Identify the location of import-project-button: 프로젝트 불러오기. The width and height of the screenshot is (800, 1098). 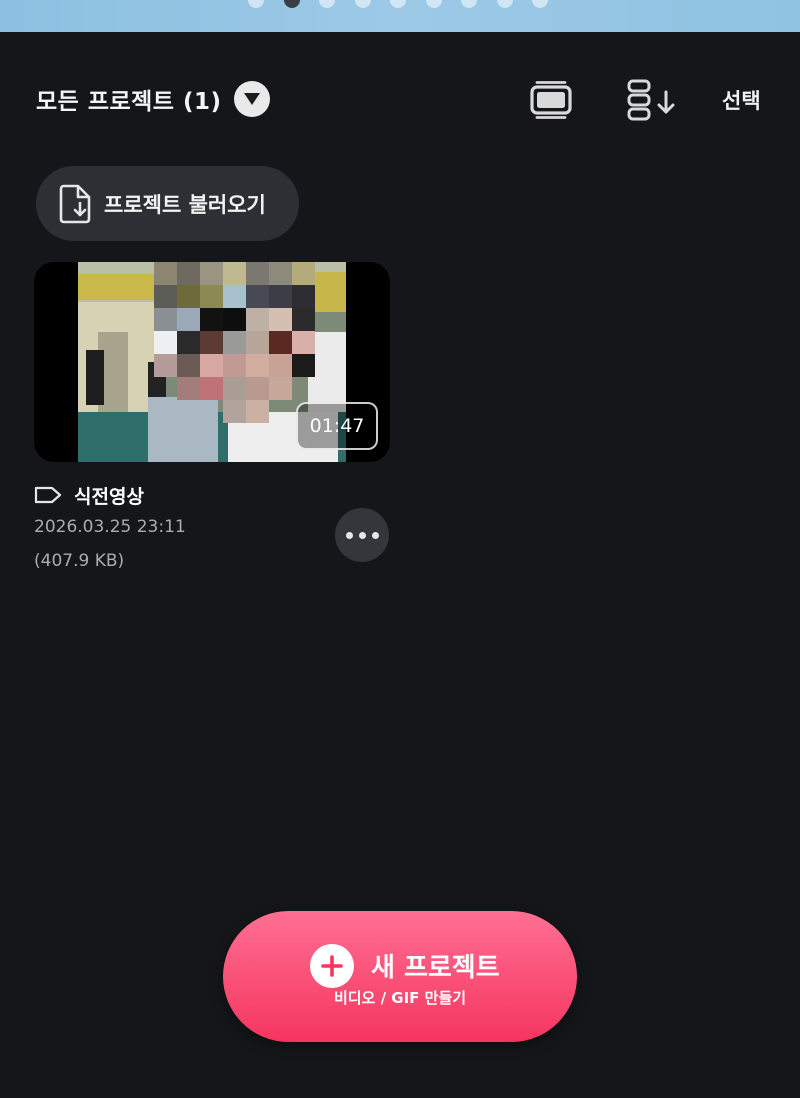
(167, 203).